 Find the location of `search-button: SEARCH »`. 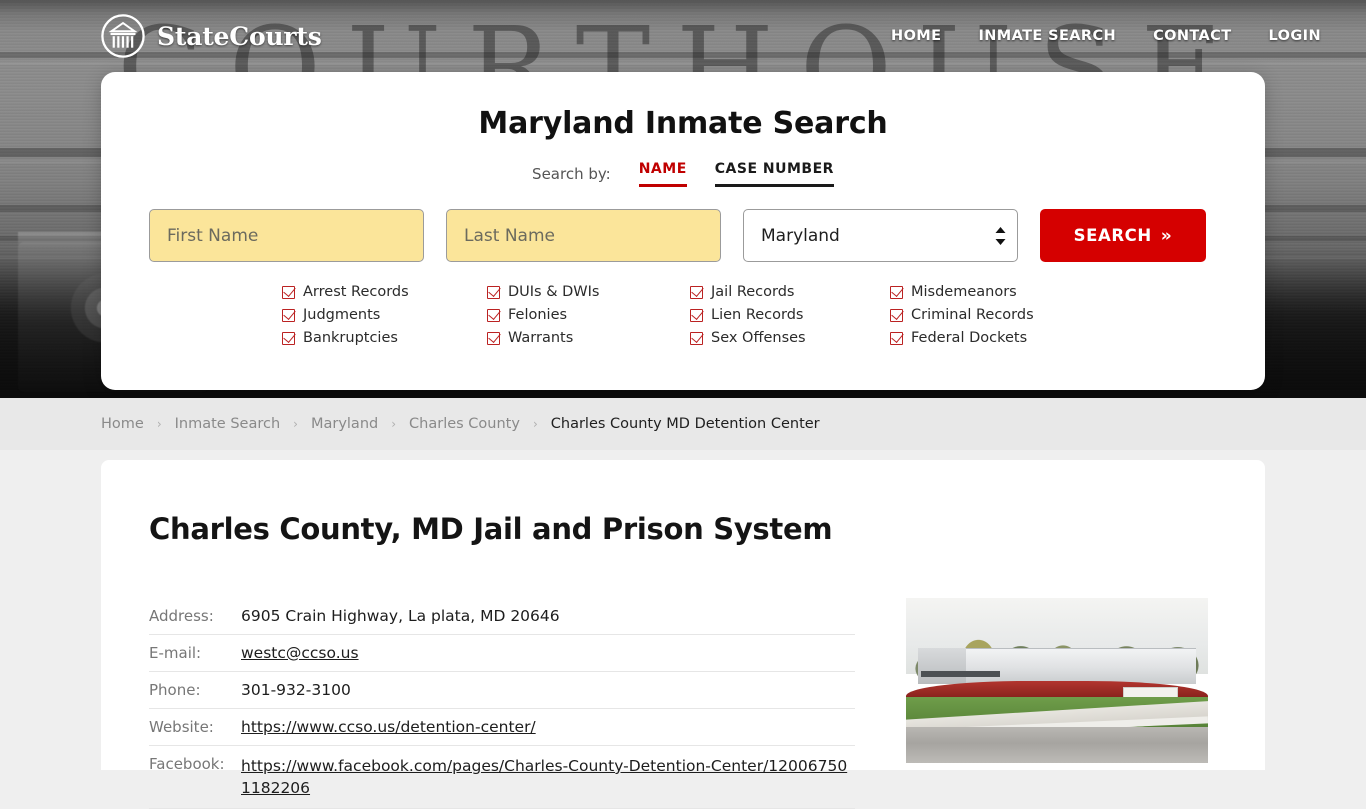

search-button: SEARCH » is located at coordinates (1123, 235).